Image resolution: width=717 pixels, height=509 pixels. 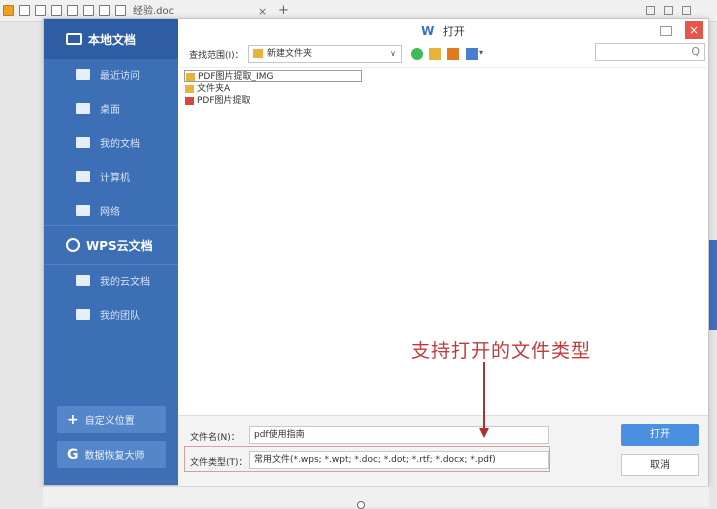 What do you see at coordinates (453, 31) in the screenshot?
I see `dialog-title-text: 打开` at bounding box center [453, 31].